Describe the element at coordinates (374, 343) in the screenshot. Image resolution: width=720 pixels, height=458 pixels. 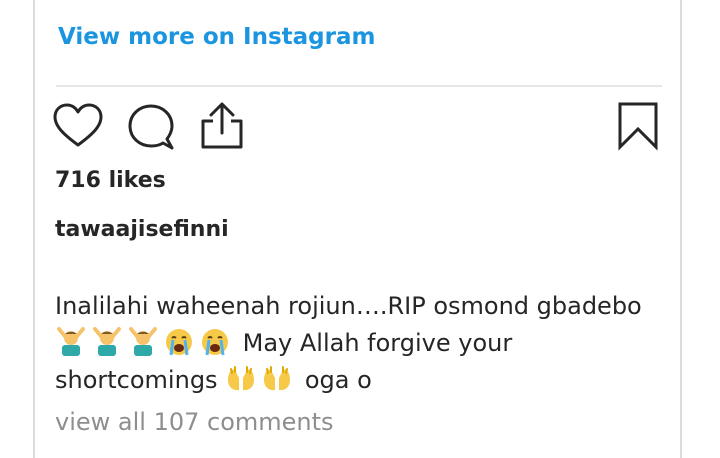
I see `caption-line-2-text: May Allah forgive your` at that location.